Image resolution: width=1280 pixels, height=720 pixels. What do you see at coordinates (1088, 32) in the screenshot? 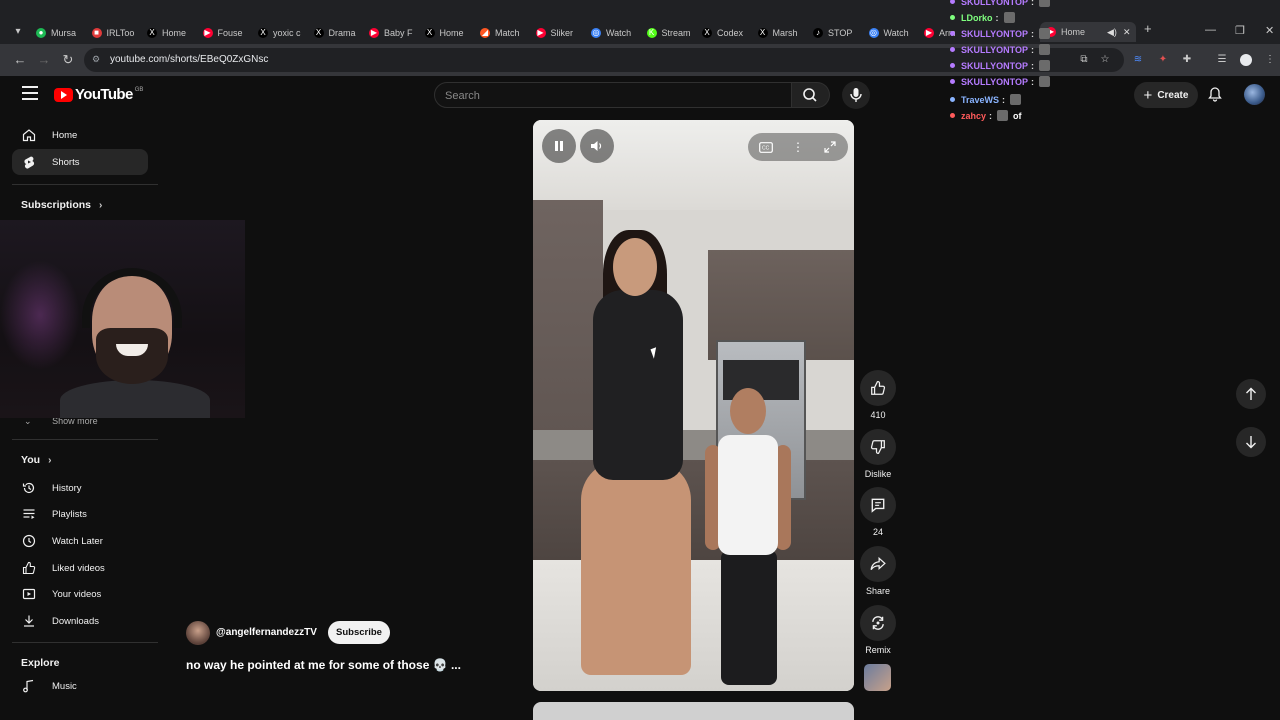
I see `tab-active: ▶ Home ◀) ✕` at bounding box center [1088, 32].